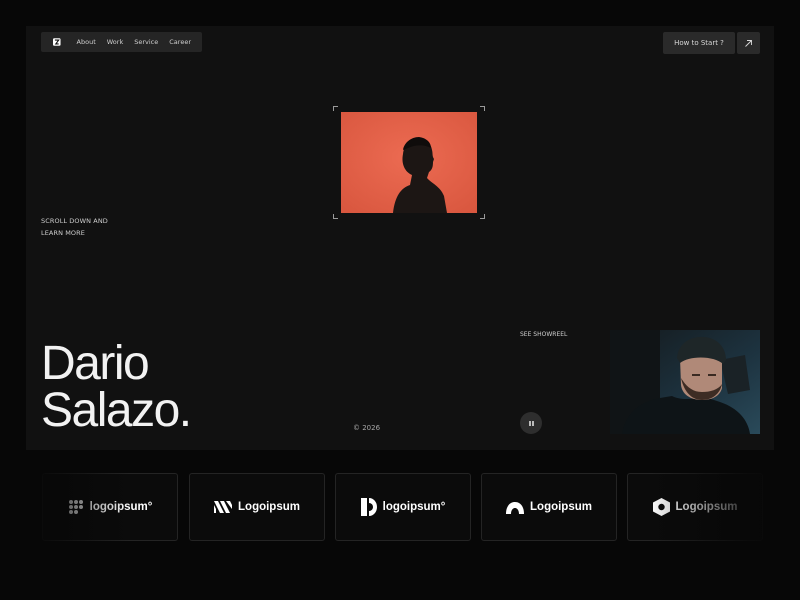 This screenshot has height=600, width=800. Describe the element at coordinates (95, 363) in the screenshot. I see `hero-name-first: Dario` at that location.